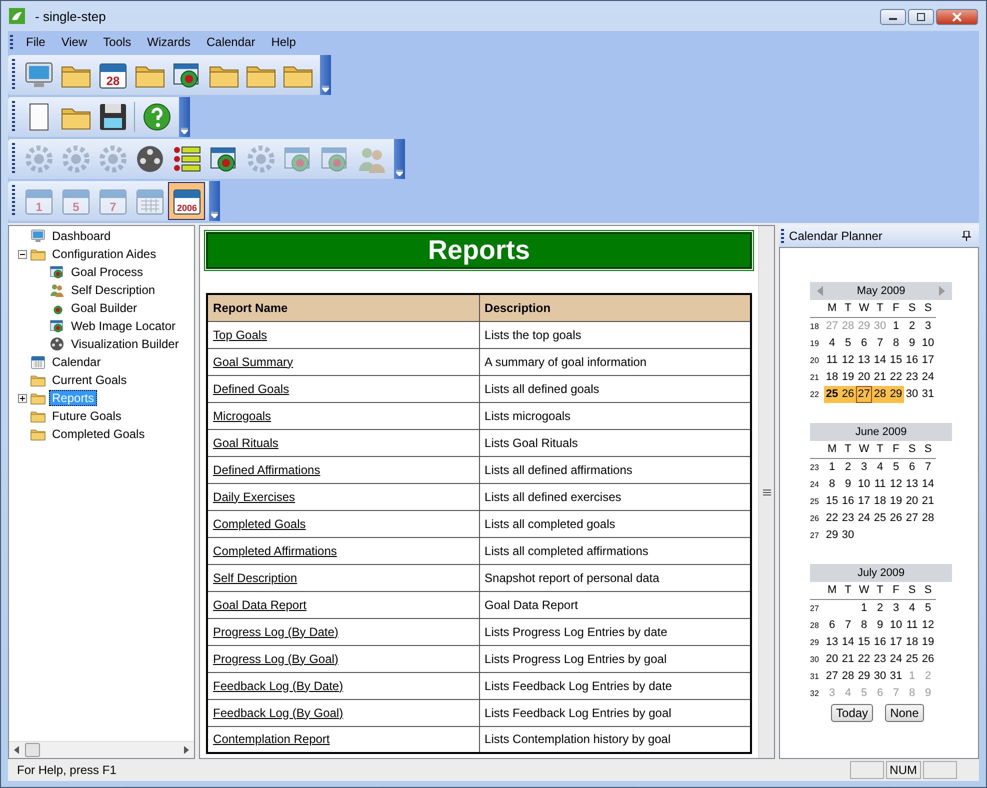  Describe the element at coordinates (852, 713) in the screenshot. I see `calendar-button: Today` at that location.